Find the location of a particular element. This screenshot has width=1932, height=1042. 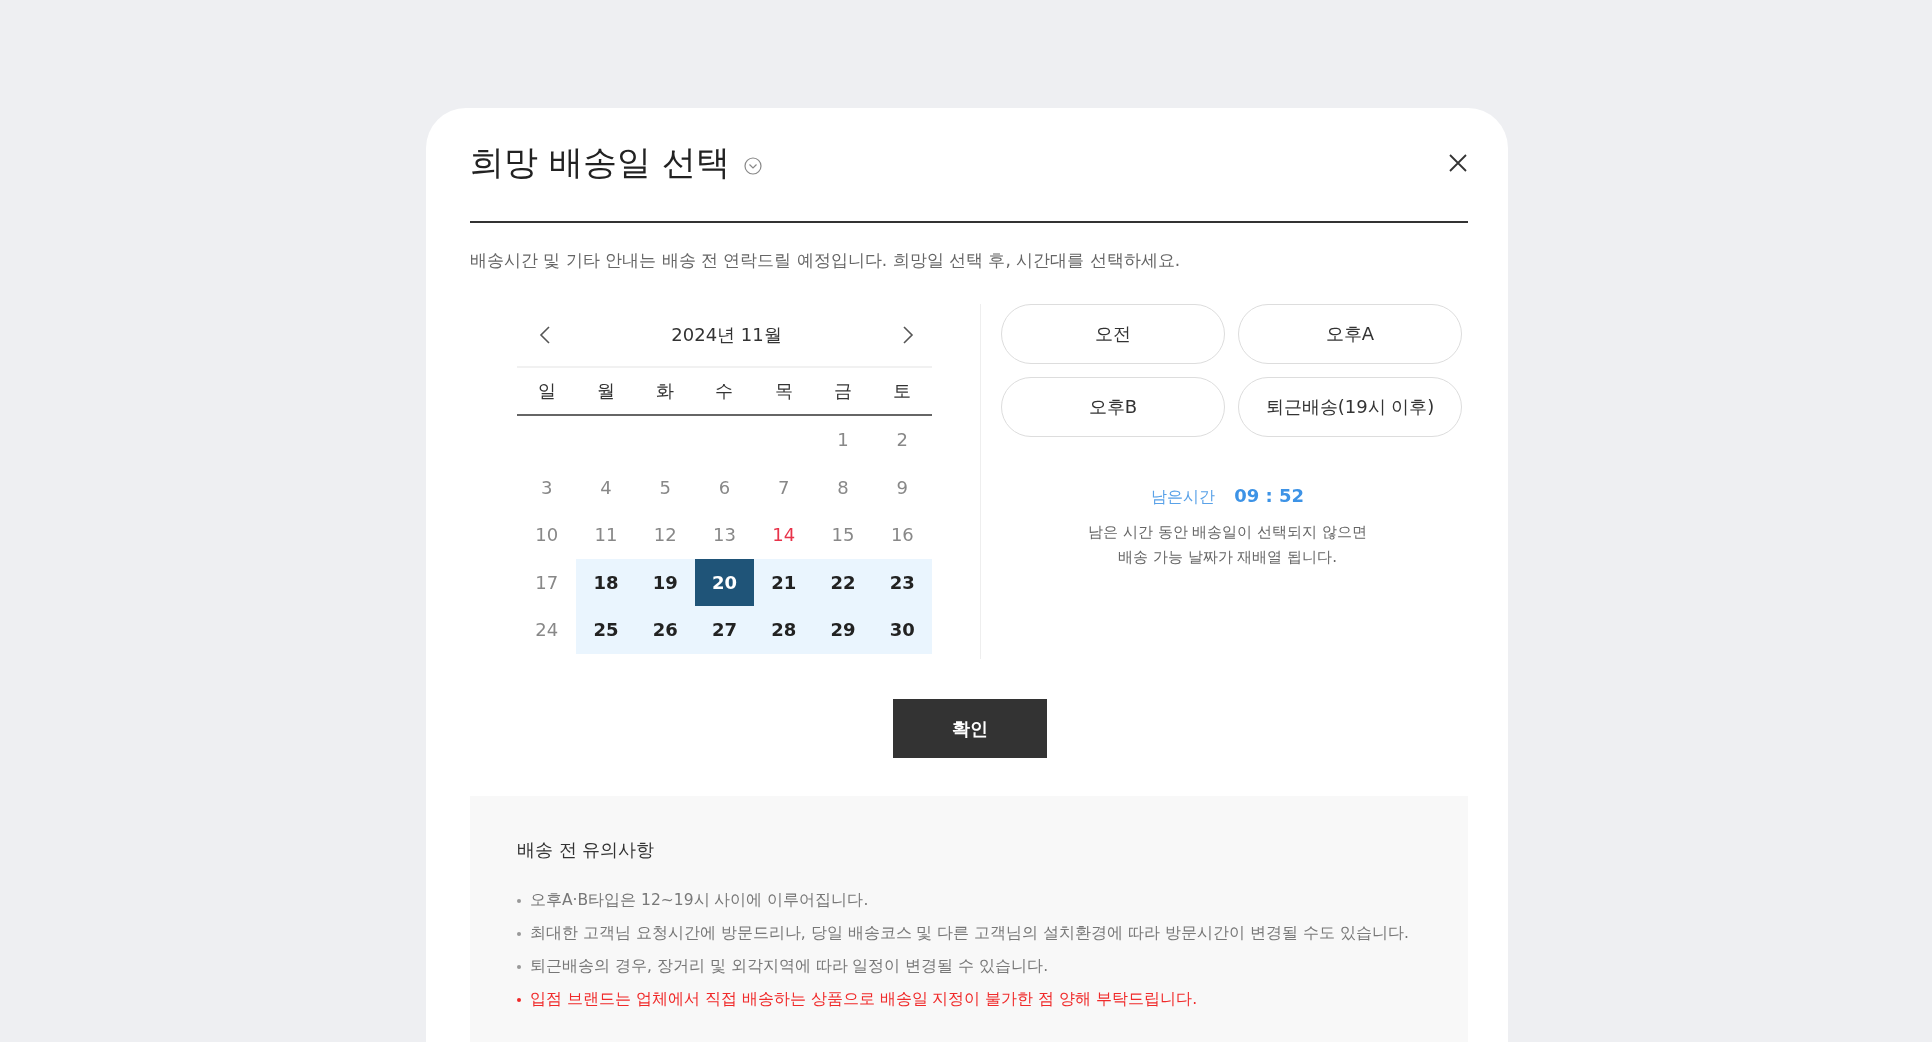

notice-text: 오후A·B타입은 12~19시 사이에 이루어집니다. is located at coordinates (699, 900).